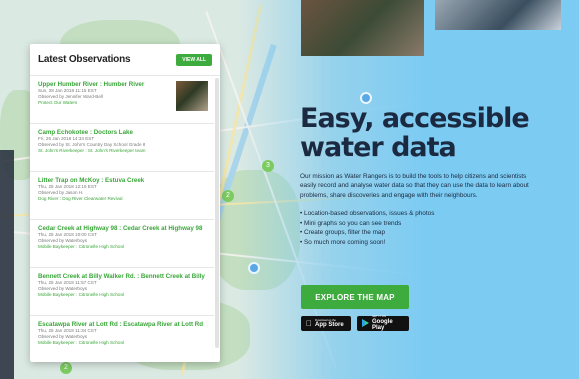 The image size is (579, 379). I want to click on panel-scrollbar, so click(217, 213).